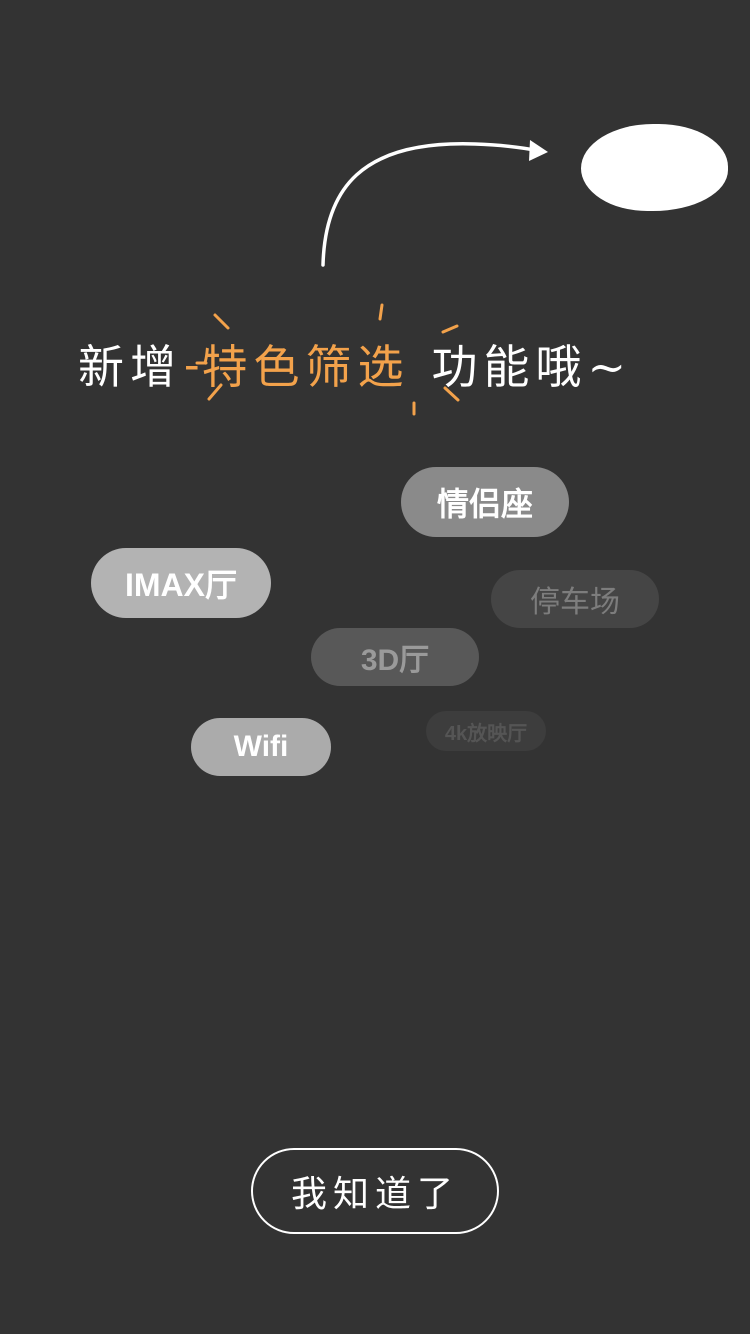 Image resolution: width=750 pixels, height=1334 pixels. What do you see at coordinates (575, 599) in the screenshot?
I see `chip-parking: 停车场` at bounding box center [575, 599].